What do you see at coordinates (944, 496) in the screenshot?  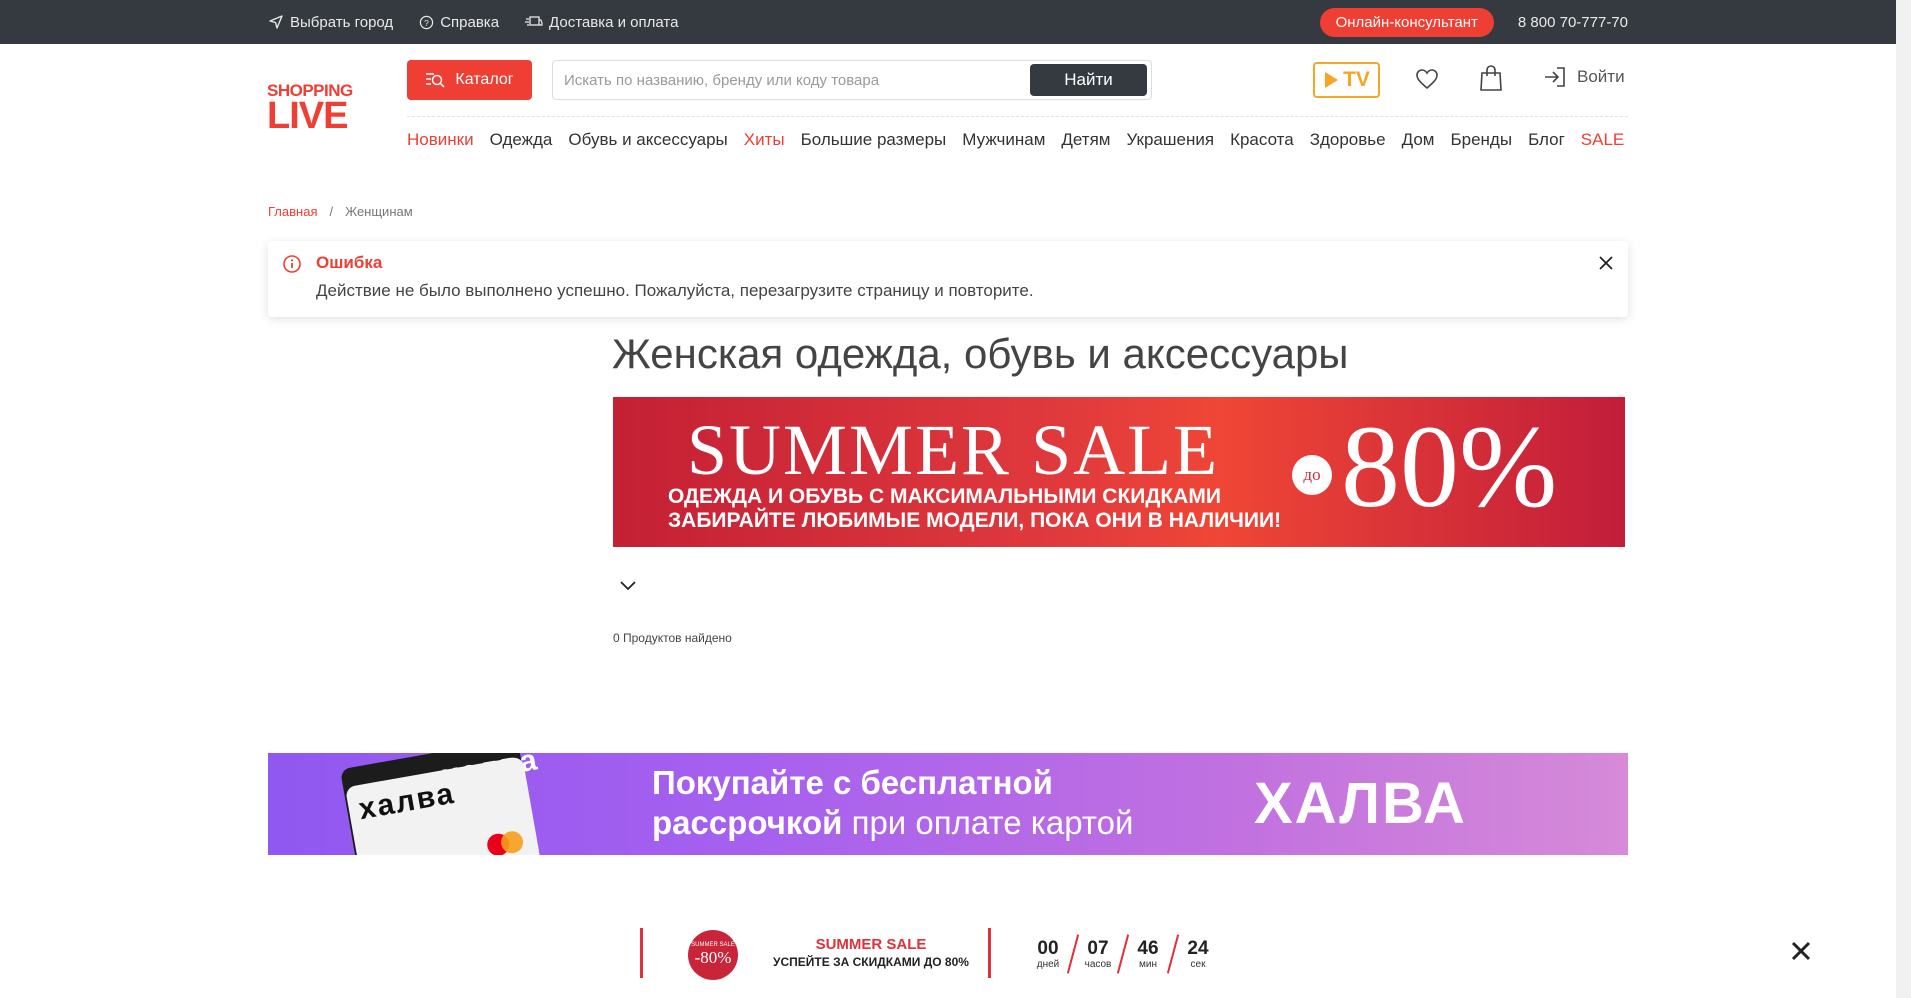 I see `sale-line-1: ОДЕЖДА И ОБУВЬ С МАКСИМАЛЬНЫМИ СКИДКАМИ` at bounding box center [944, 496].